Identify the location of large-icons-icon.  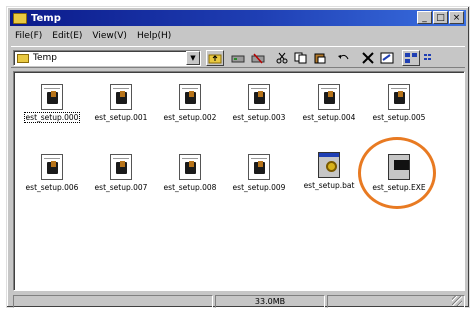
(411, 58).